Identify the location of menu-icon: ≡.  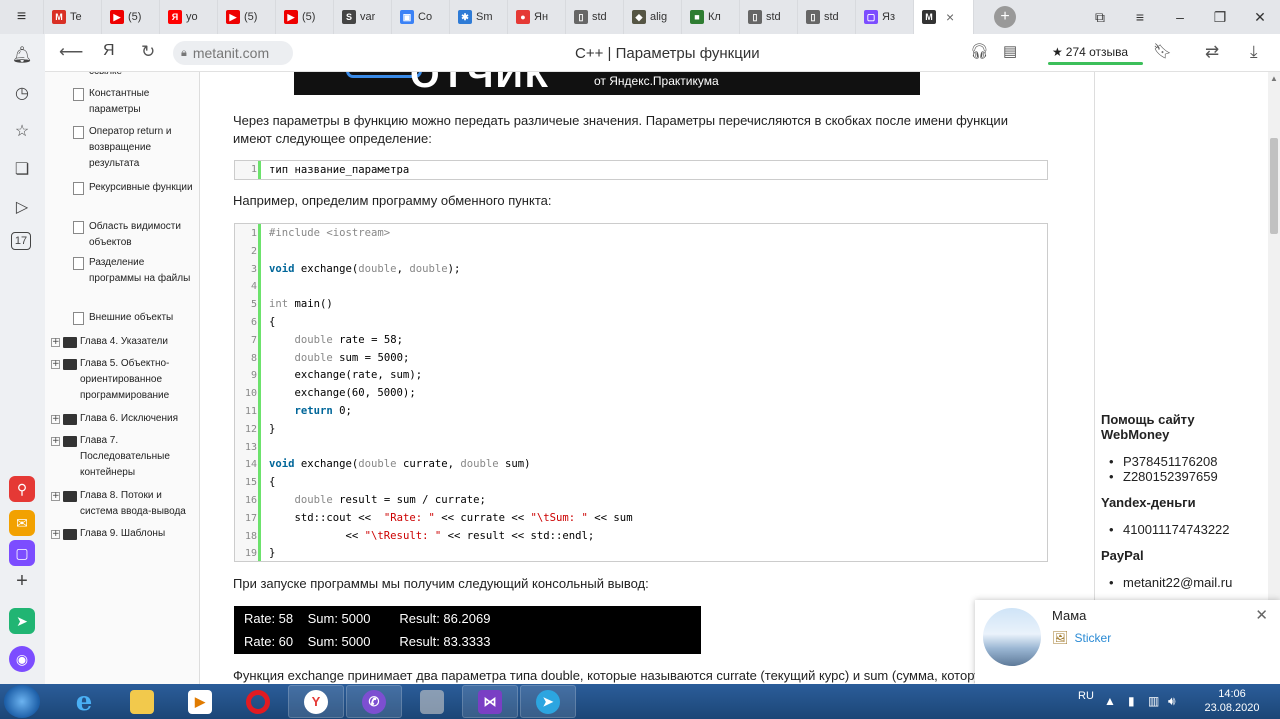
(1140, 17).